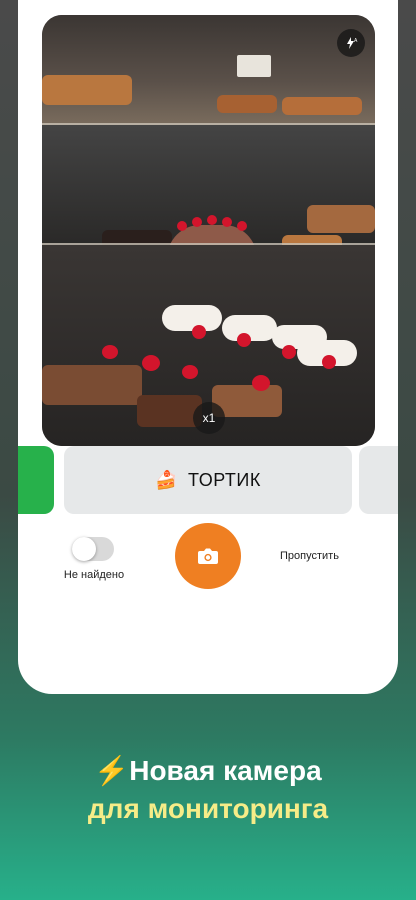 The height and width of the screenshot is (900, 416). I want to click on flash-auto-icon: A, so click(352, 43).